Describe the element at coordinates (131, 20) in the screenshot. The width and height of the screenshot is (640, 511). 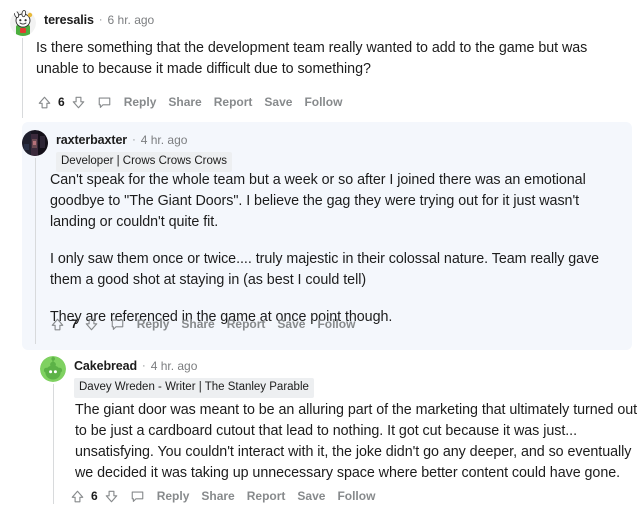
I see `comment-timestamp: 6 hr. ago` at that location.